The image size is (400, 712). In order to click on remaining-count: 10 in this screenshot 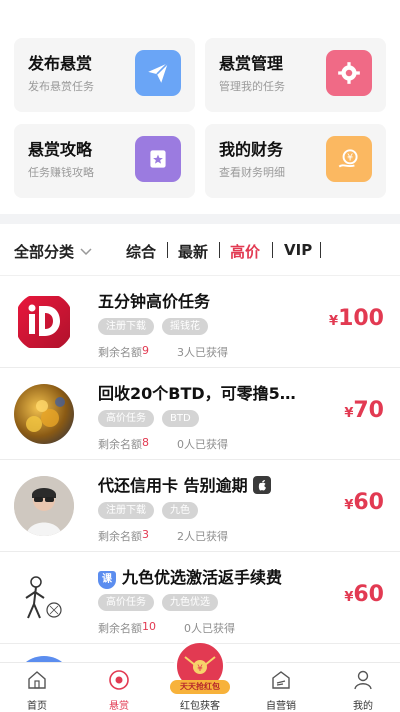, I will do `click(149, 626)`.